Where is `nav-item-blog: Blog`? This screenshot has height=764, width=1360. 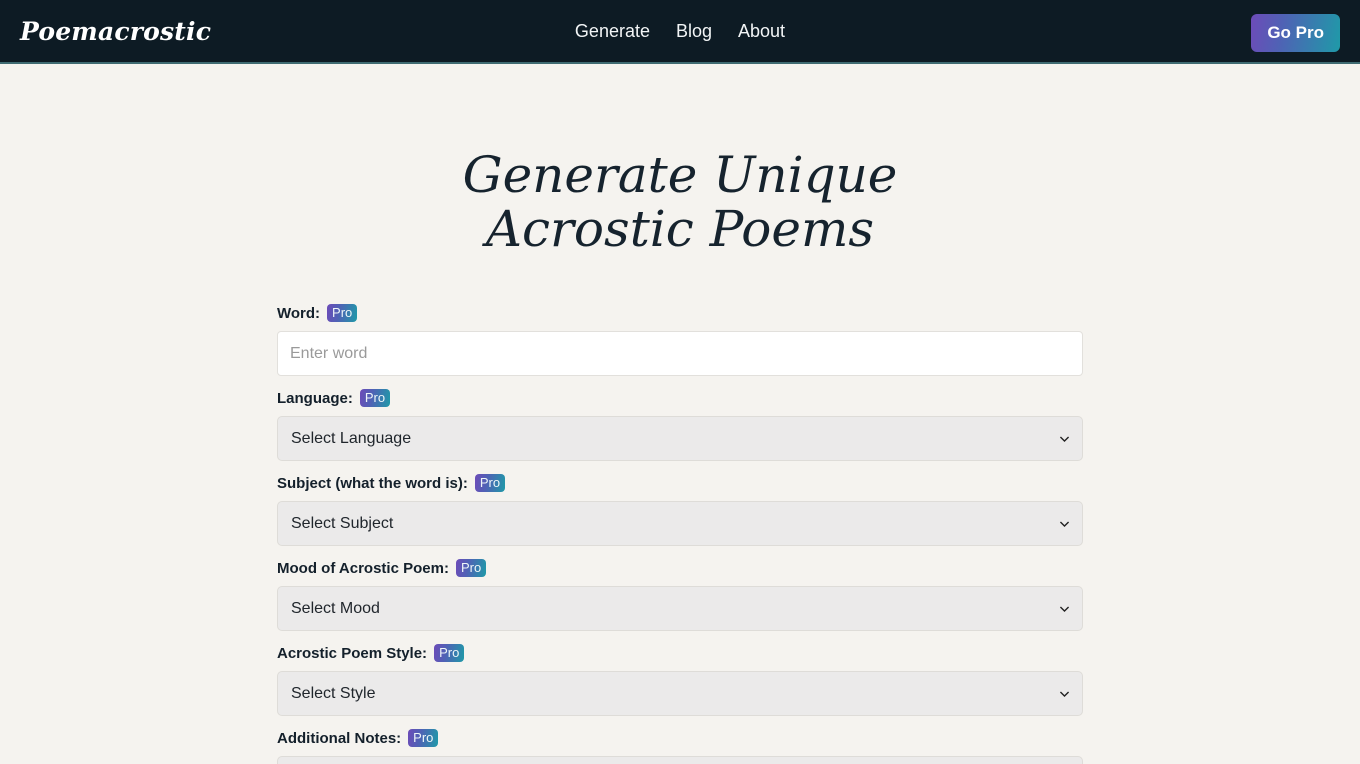
nav-item-blog: Blog is located at coordinates (694, 31).